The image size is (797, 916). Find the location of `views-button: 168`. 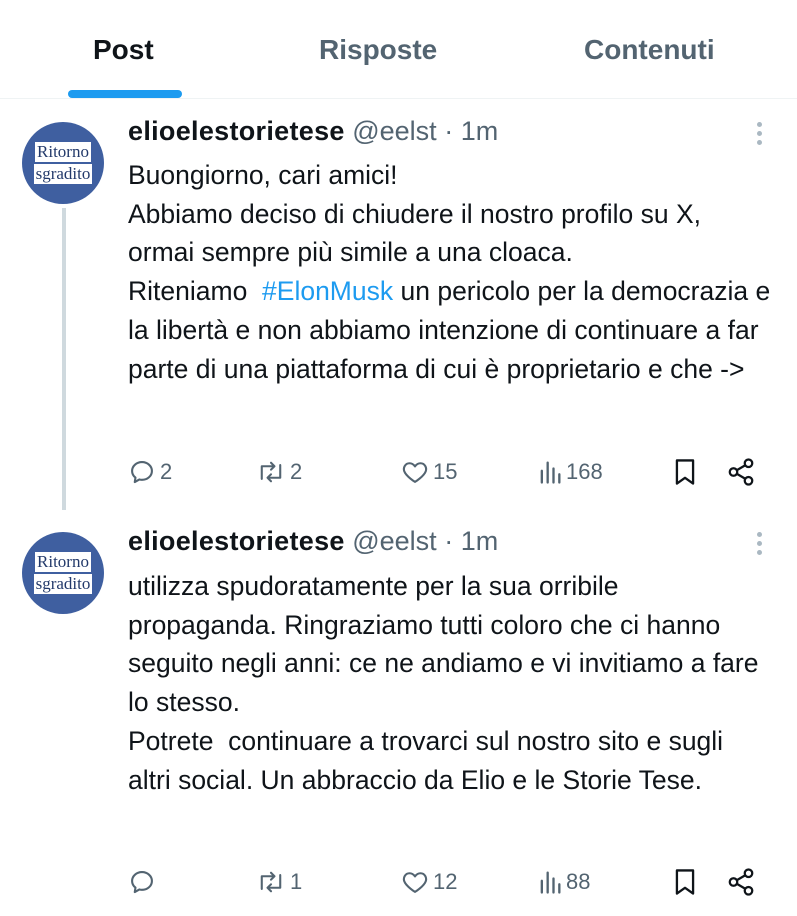

views-button: 168 is located at coordinates (570, 472).